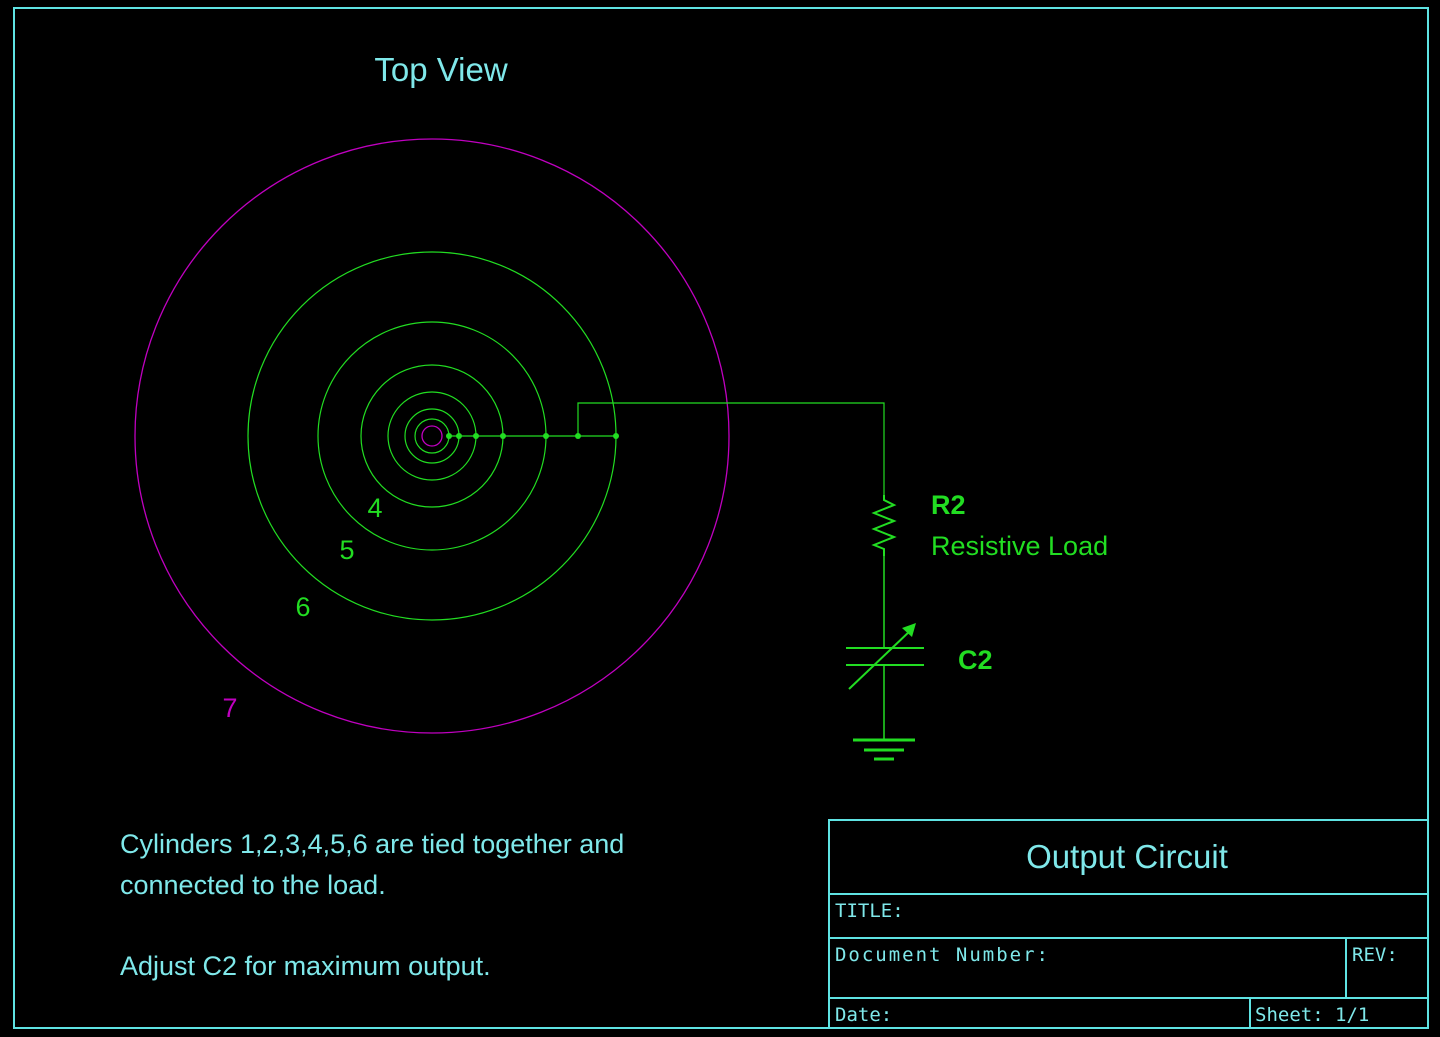 This screenshot has width=1440, height=1037. I want to click on title-block-rev-label: REV:, so click(1375, 955).